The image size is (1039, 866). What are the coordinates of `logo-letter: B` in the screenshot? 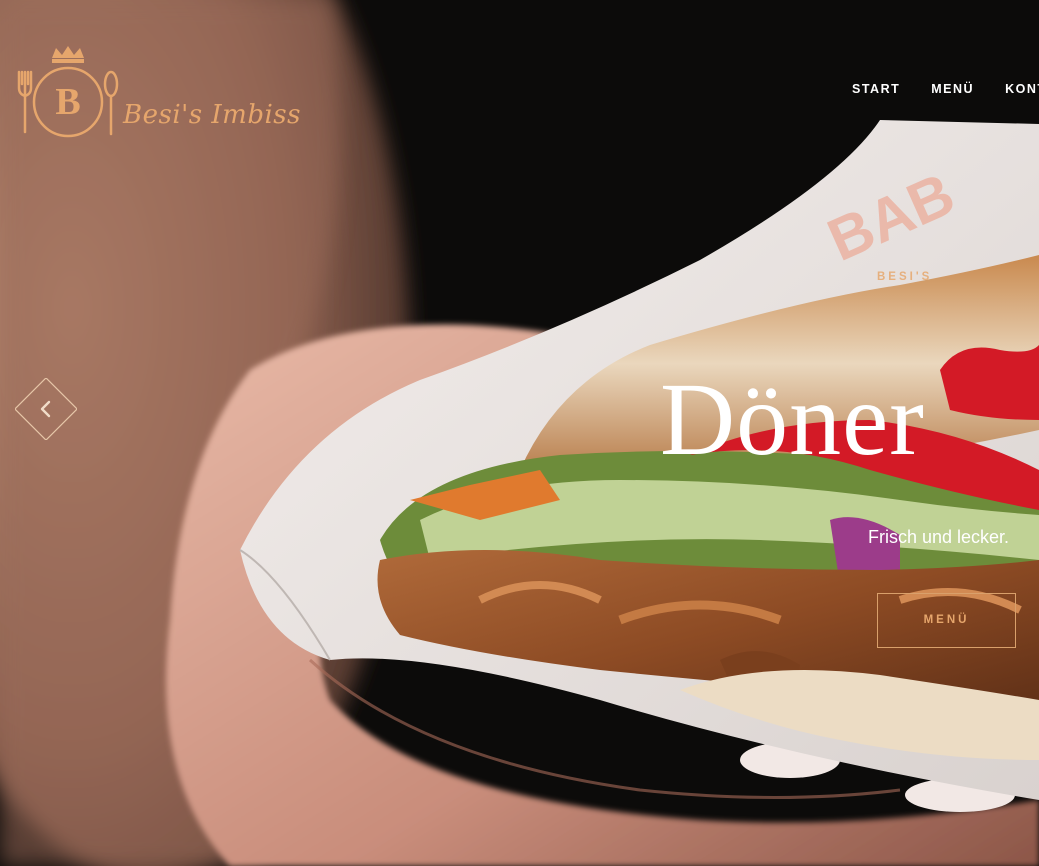 It's located at (67, 102).